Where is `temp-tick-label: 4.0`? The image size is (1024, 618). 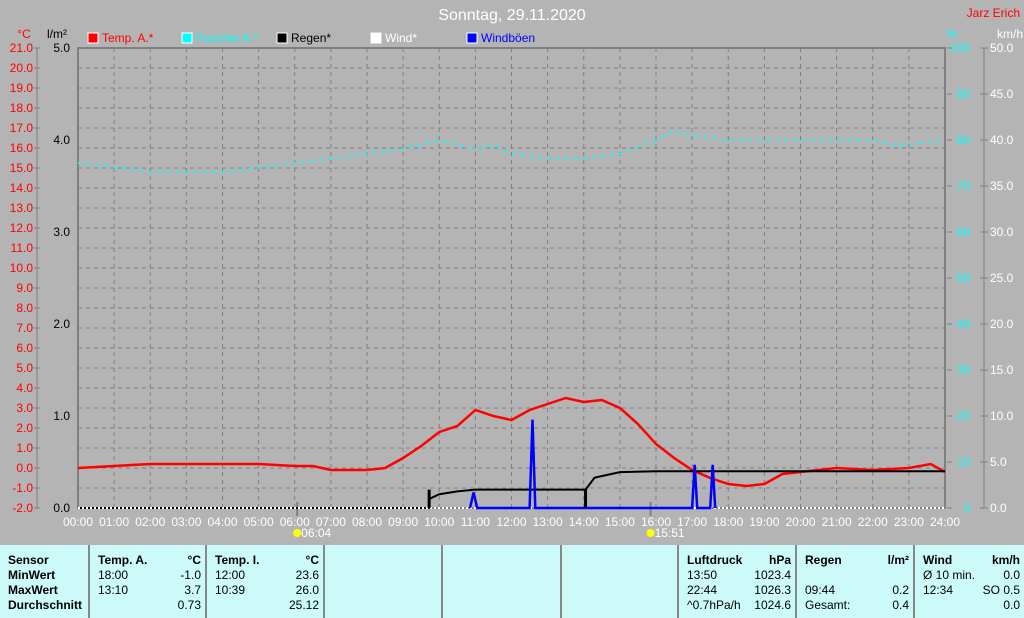
temp-tick-label: 4.0 is located at coordinates (24, 388).